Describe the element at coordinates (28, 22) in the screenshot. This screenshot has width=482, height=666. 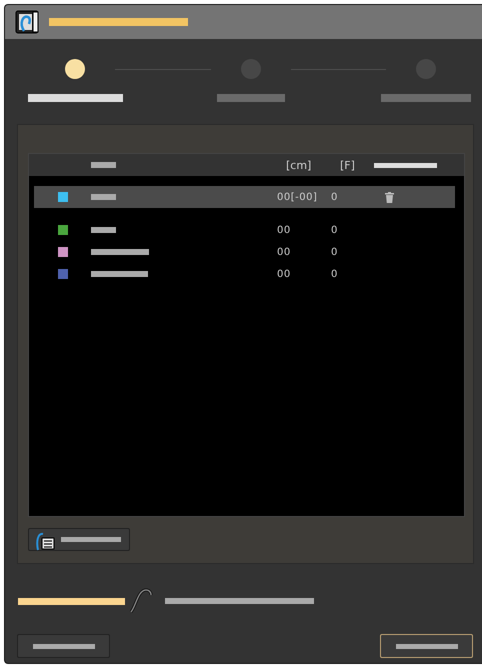
I see `app-icon` at that location.